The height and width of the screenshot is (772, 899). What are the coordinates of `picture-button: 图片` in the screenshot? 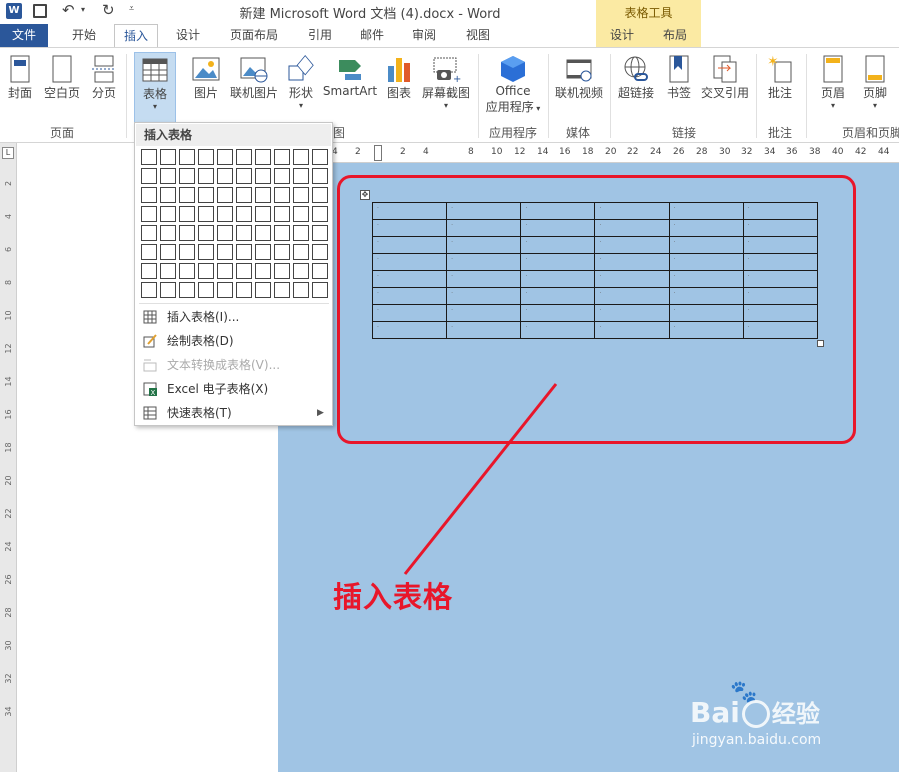 It's located at (206, 77).